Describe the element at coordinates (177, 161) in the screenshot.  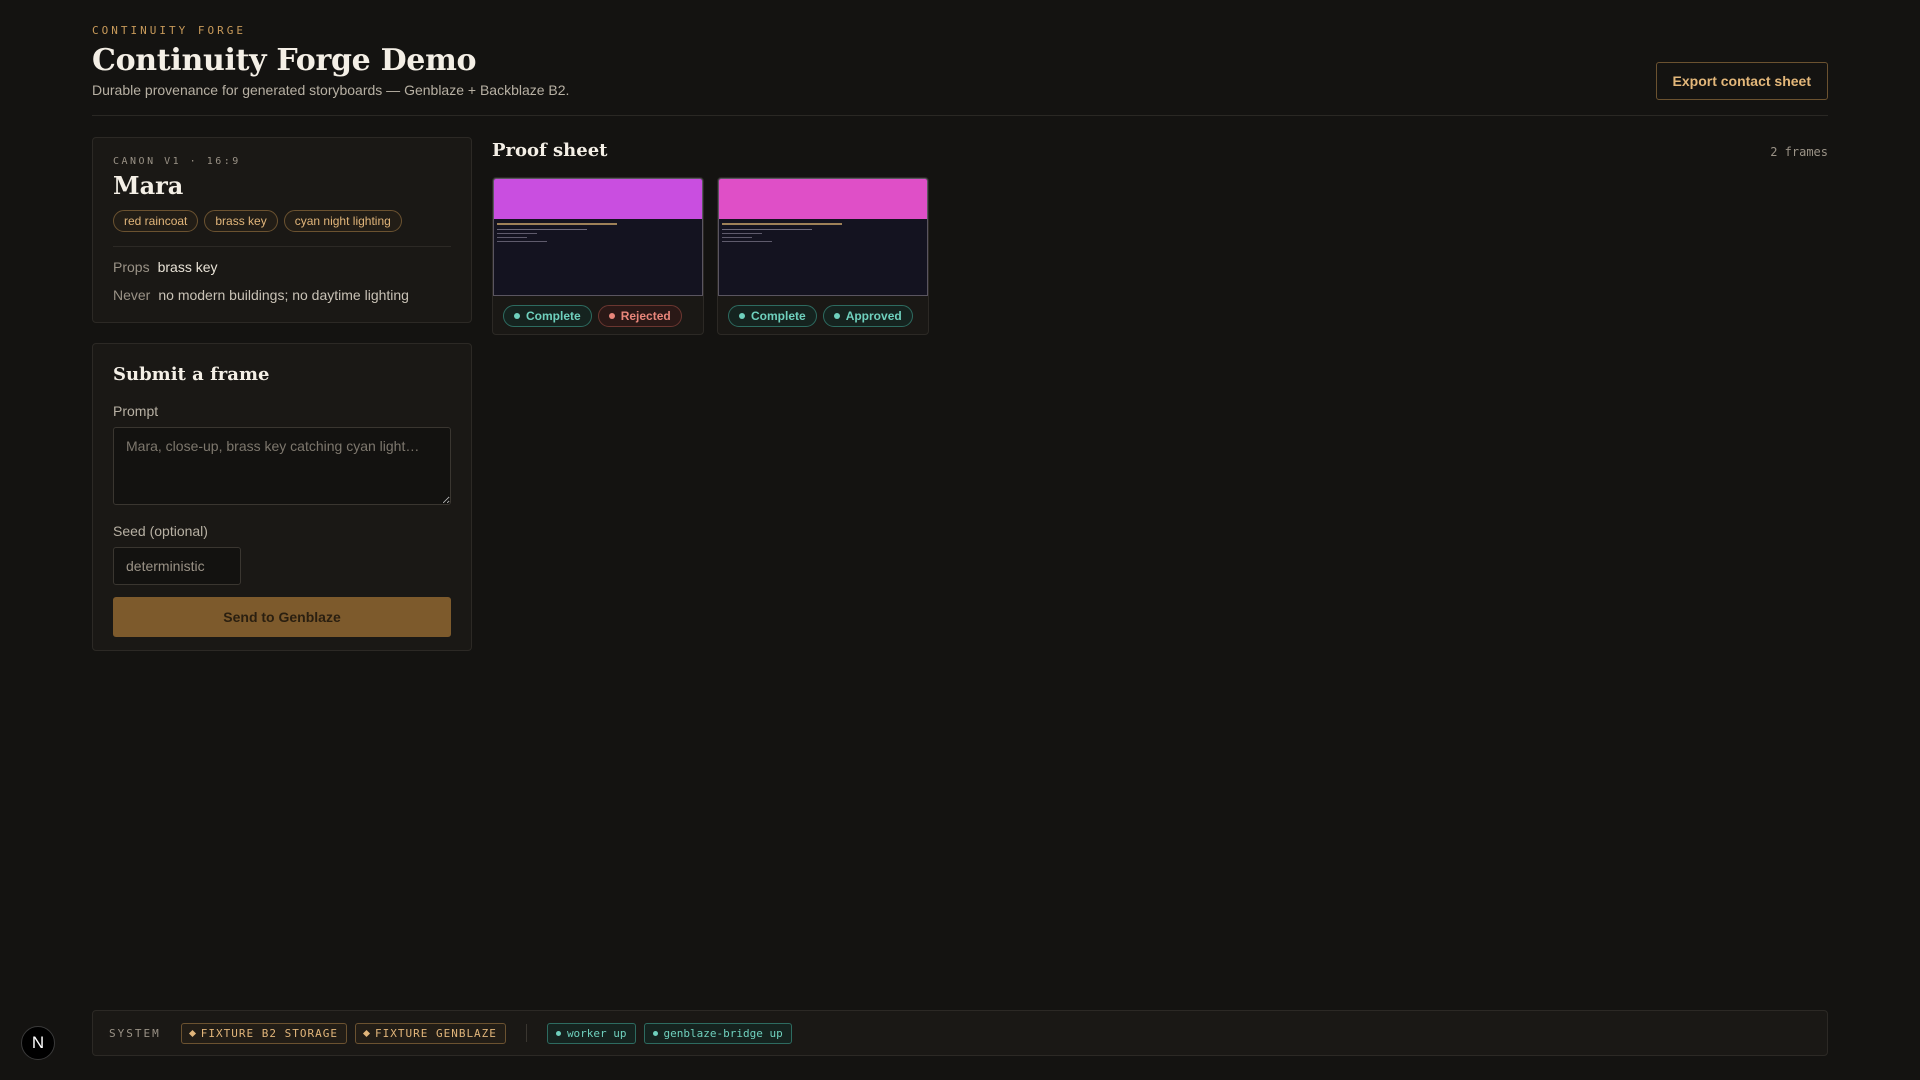
I see `canon-meta: CANON V1 · 16:9` at that location.